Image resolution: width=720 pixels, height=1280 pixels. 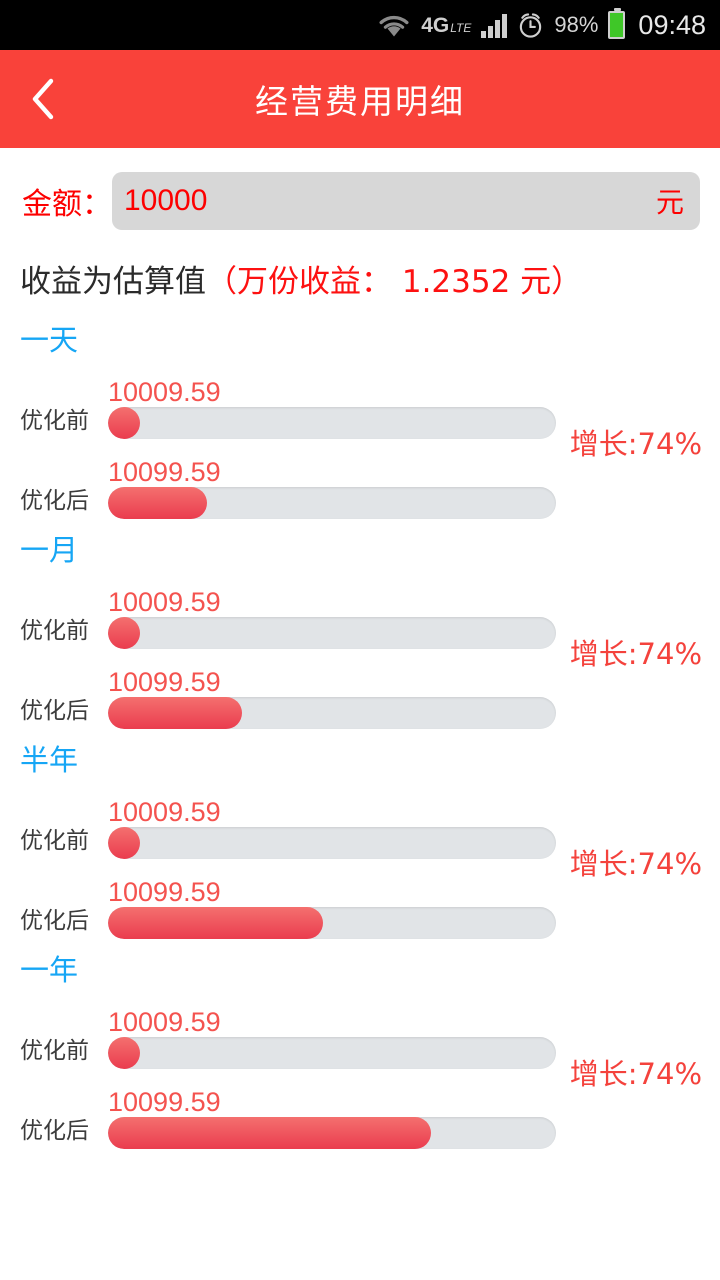 I want to click on amount-unit-label: 元, so click(x=669, y=202).